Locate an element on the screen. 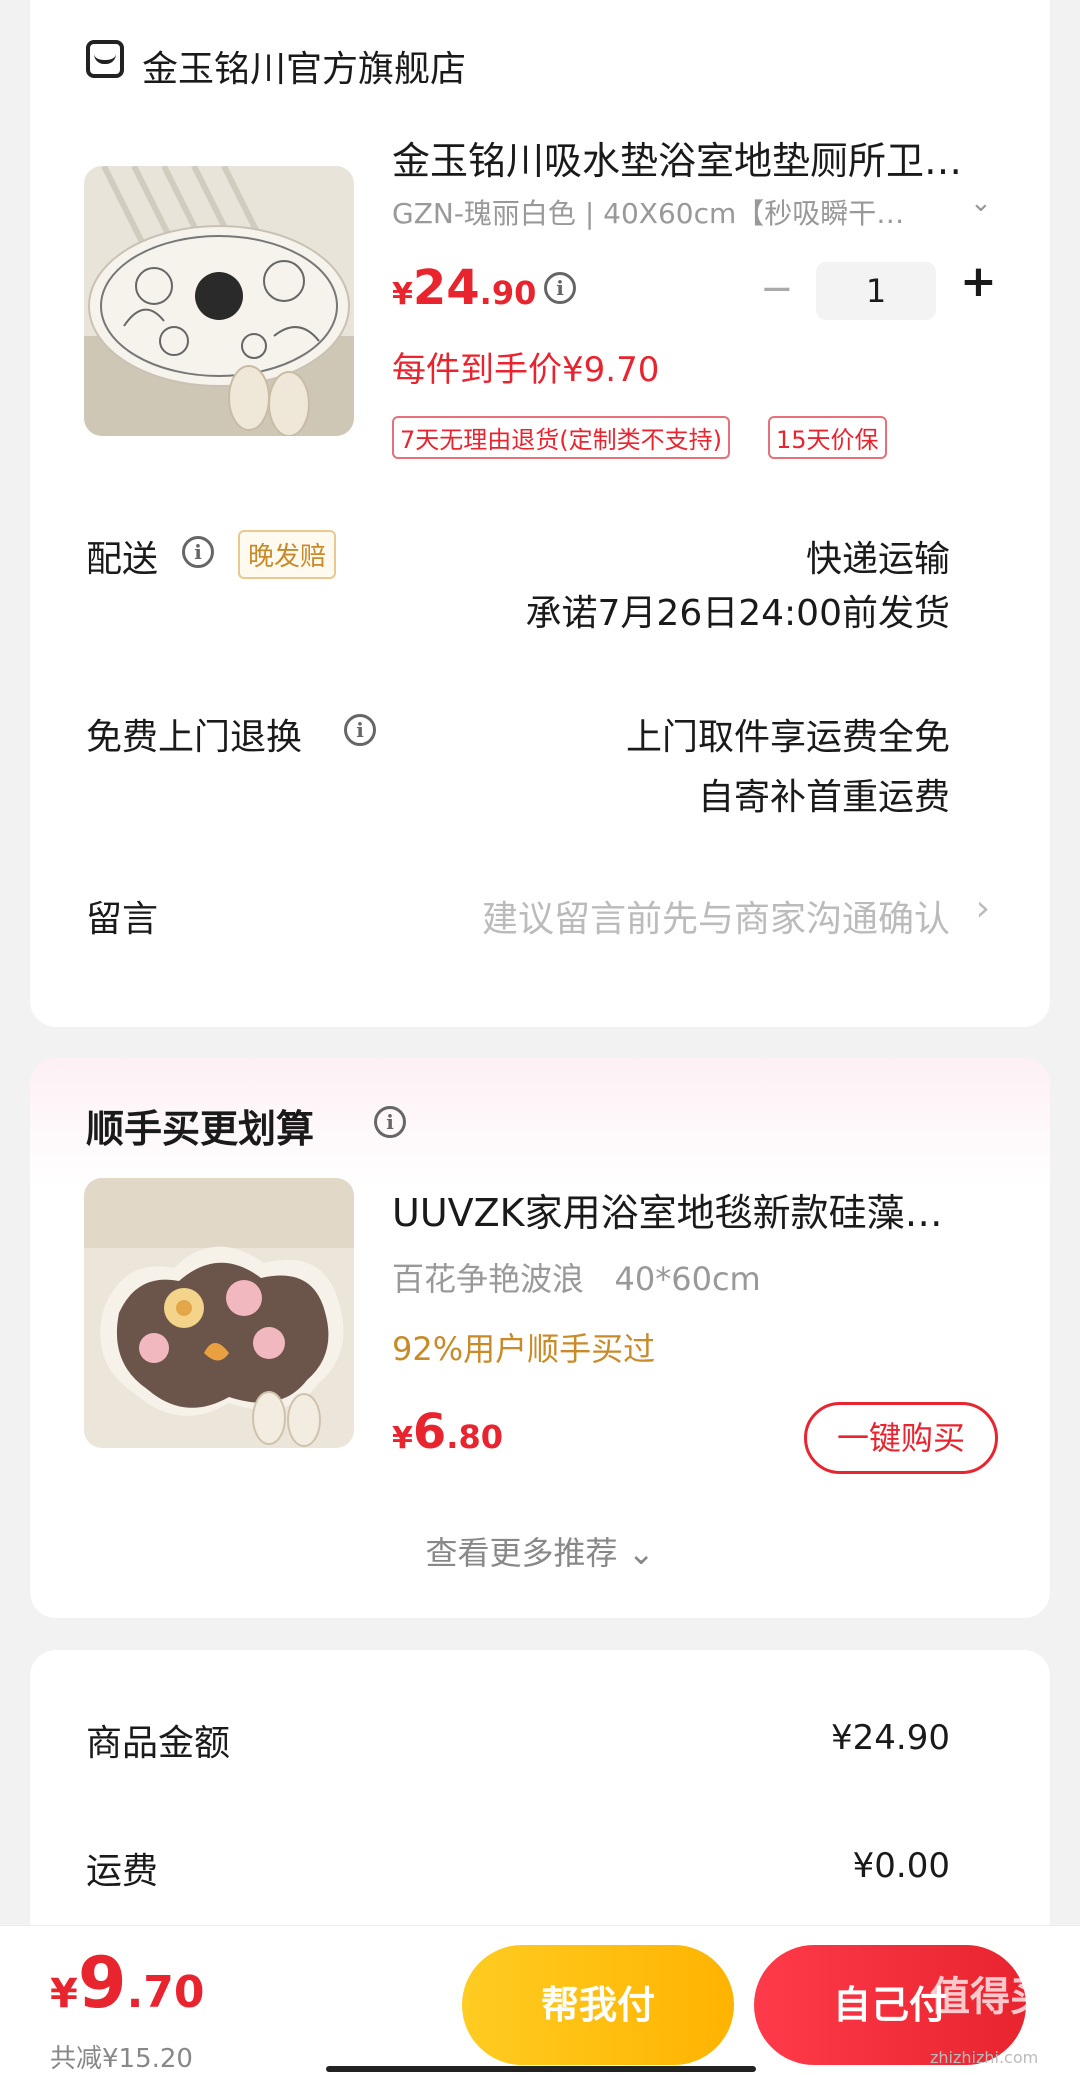 This screenshot has width=1080, height=2075. message-input: 建议留言前先与商家沟通确认 is located at coordinates (716, 916).